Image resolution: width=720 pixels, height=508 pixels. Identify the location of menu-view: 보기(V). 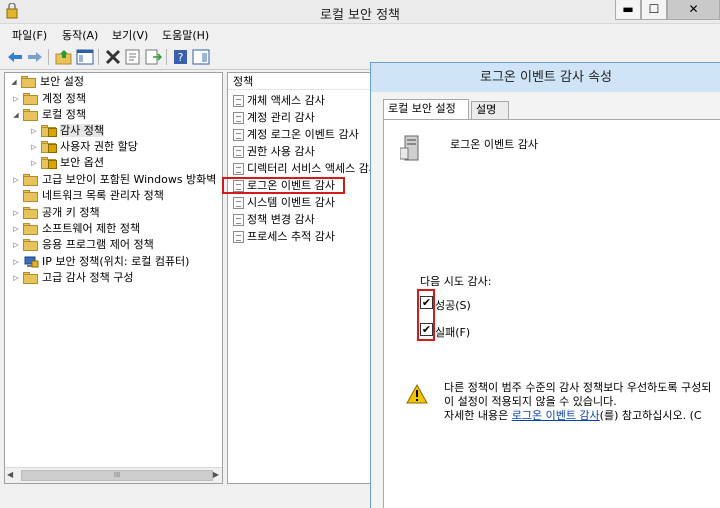
(130, 35).